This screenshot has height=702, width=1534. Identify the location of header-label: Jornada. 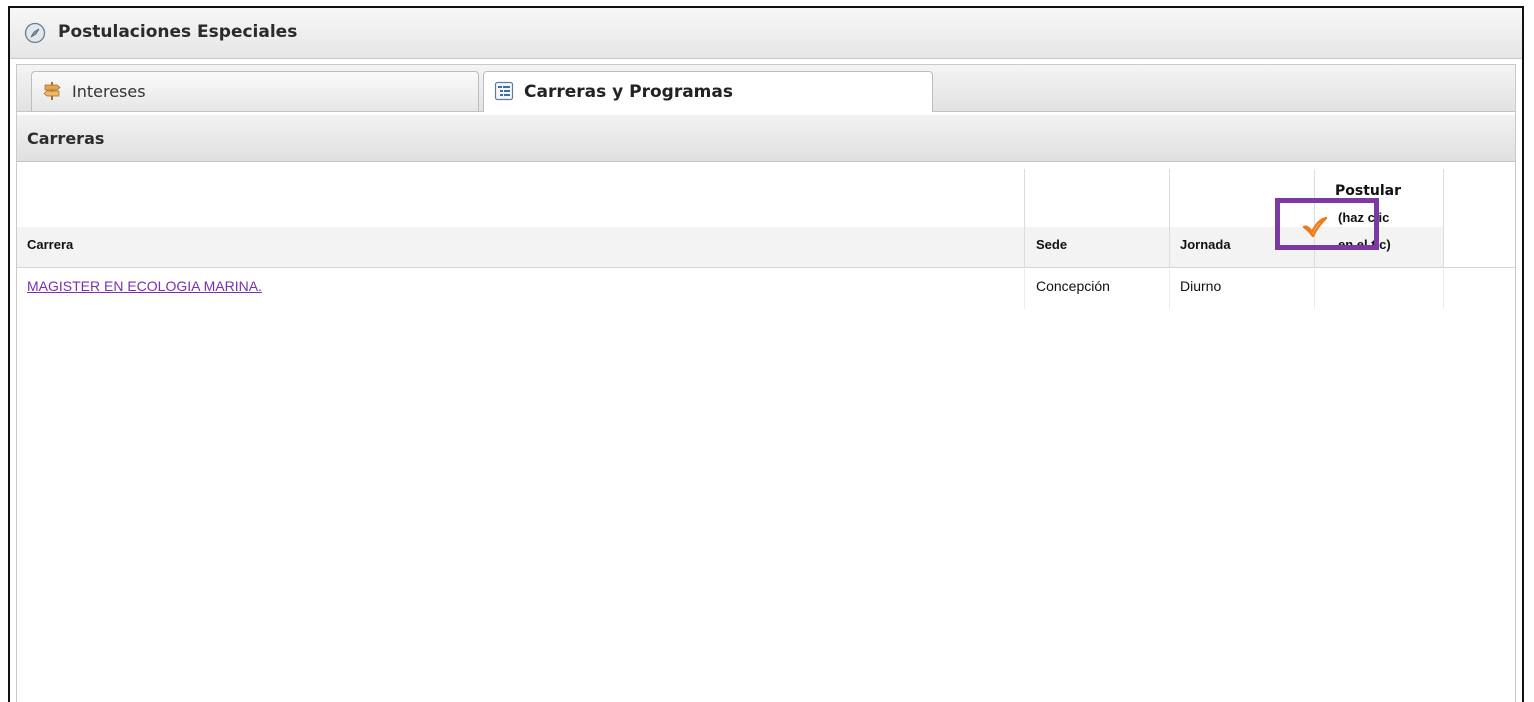
(1205, 244).